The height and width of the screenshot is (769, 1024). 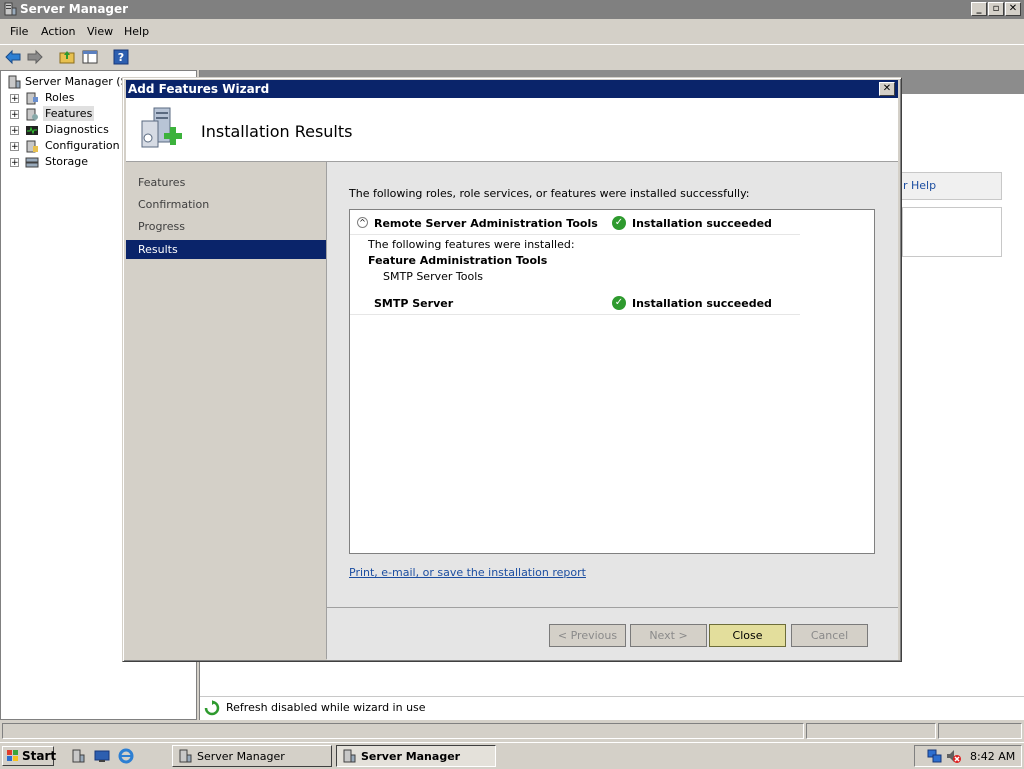 What do you see at coordinates (226, 410) in the screenshot?
I see `wizard-navigation: Features Confirmation Progress Results` at bounding box center [226, 410].